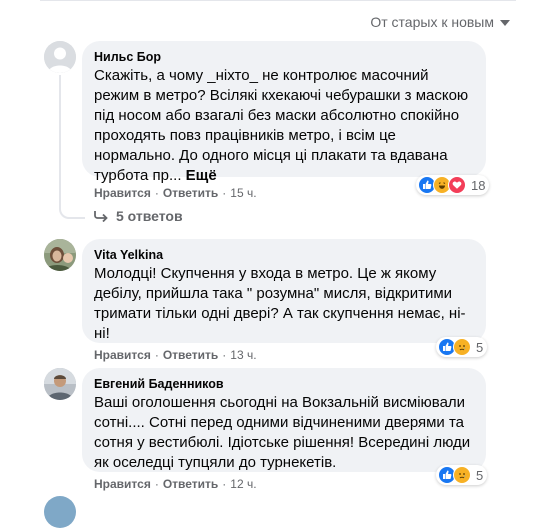 This screenshot has height=528, width=538. What do you see at coordinates (243, 355) in the screenshot?
I see `timestamp: 13 ч.` at bounding box center [243, 355].